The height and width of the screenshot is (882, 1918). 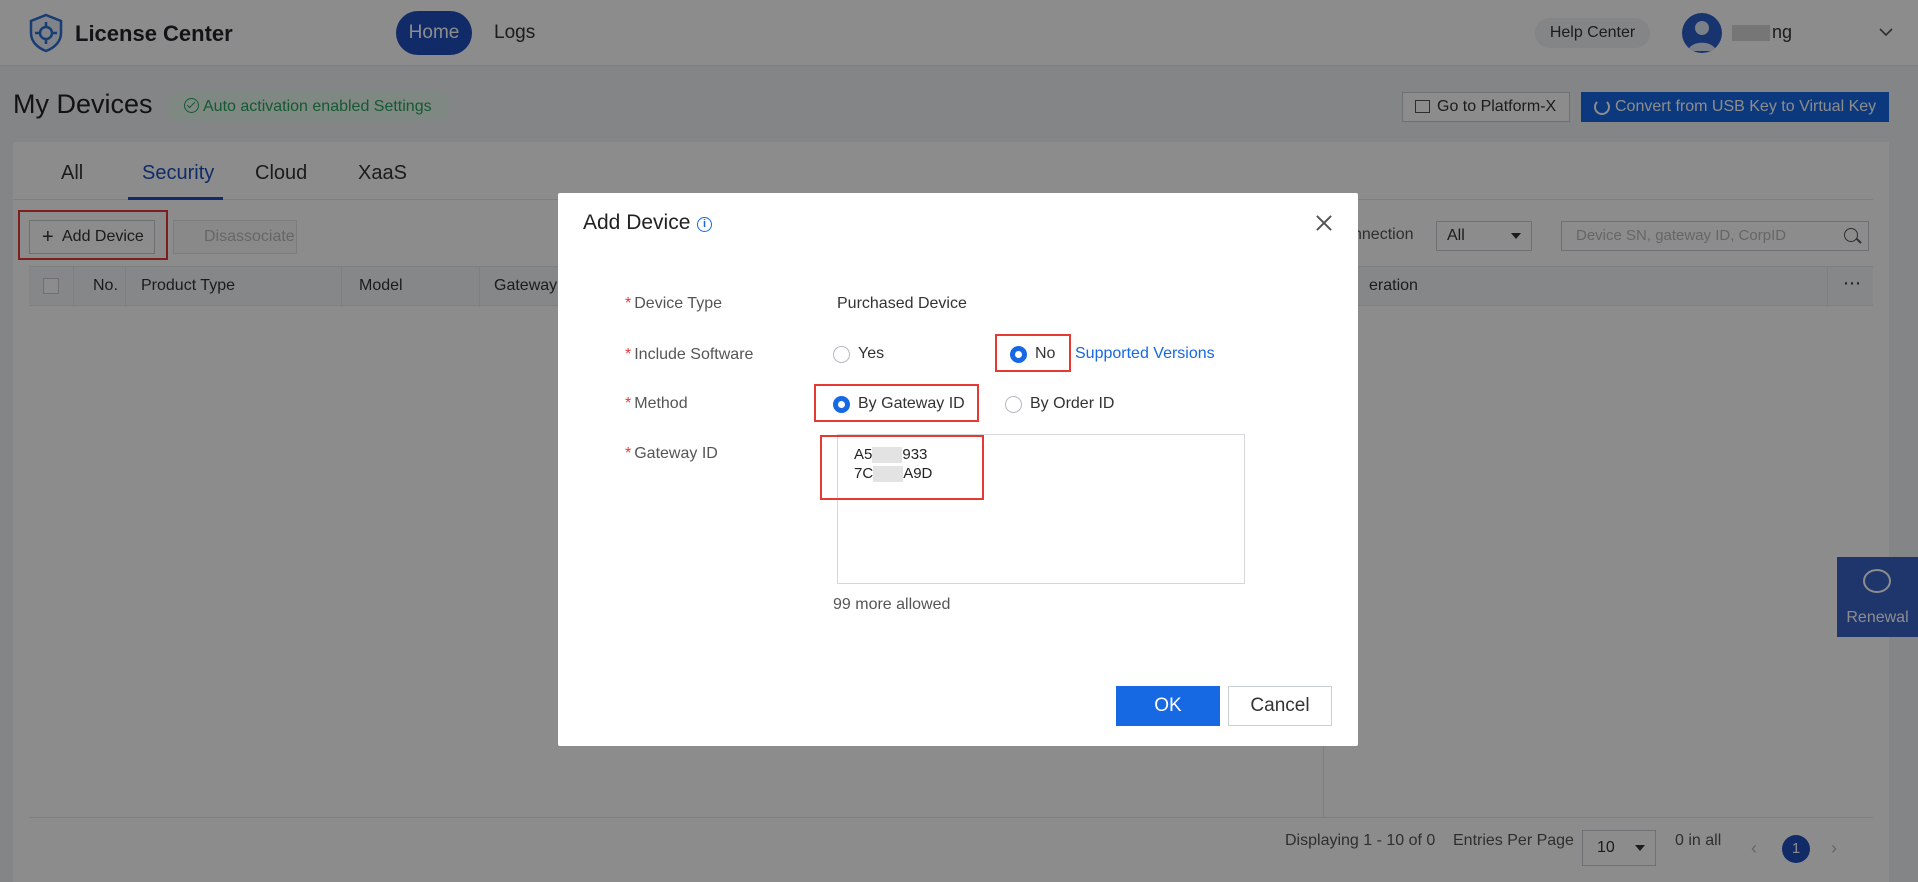 What do you see at coordinates (896, 403) in the screenshot?
I see `highlight-by-gateway-id` at bounding box center [896, 403].